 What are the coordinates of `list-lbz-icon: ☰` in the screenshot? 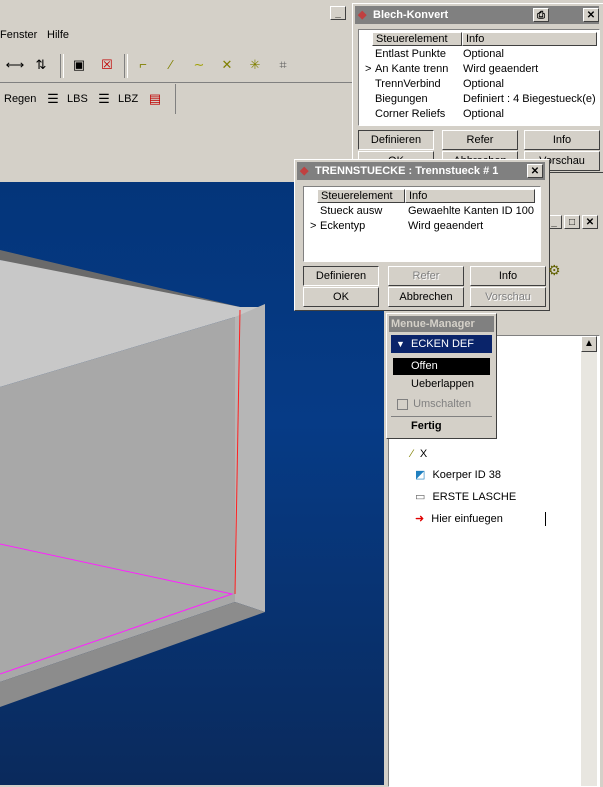 It's located at (104, 99).